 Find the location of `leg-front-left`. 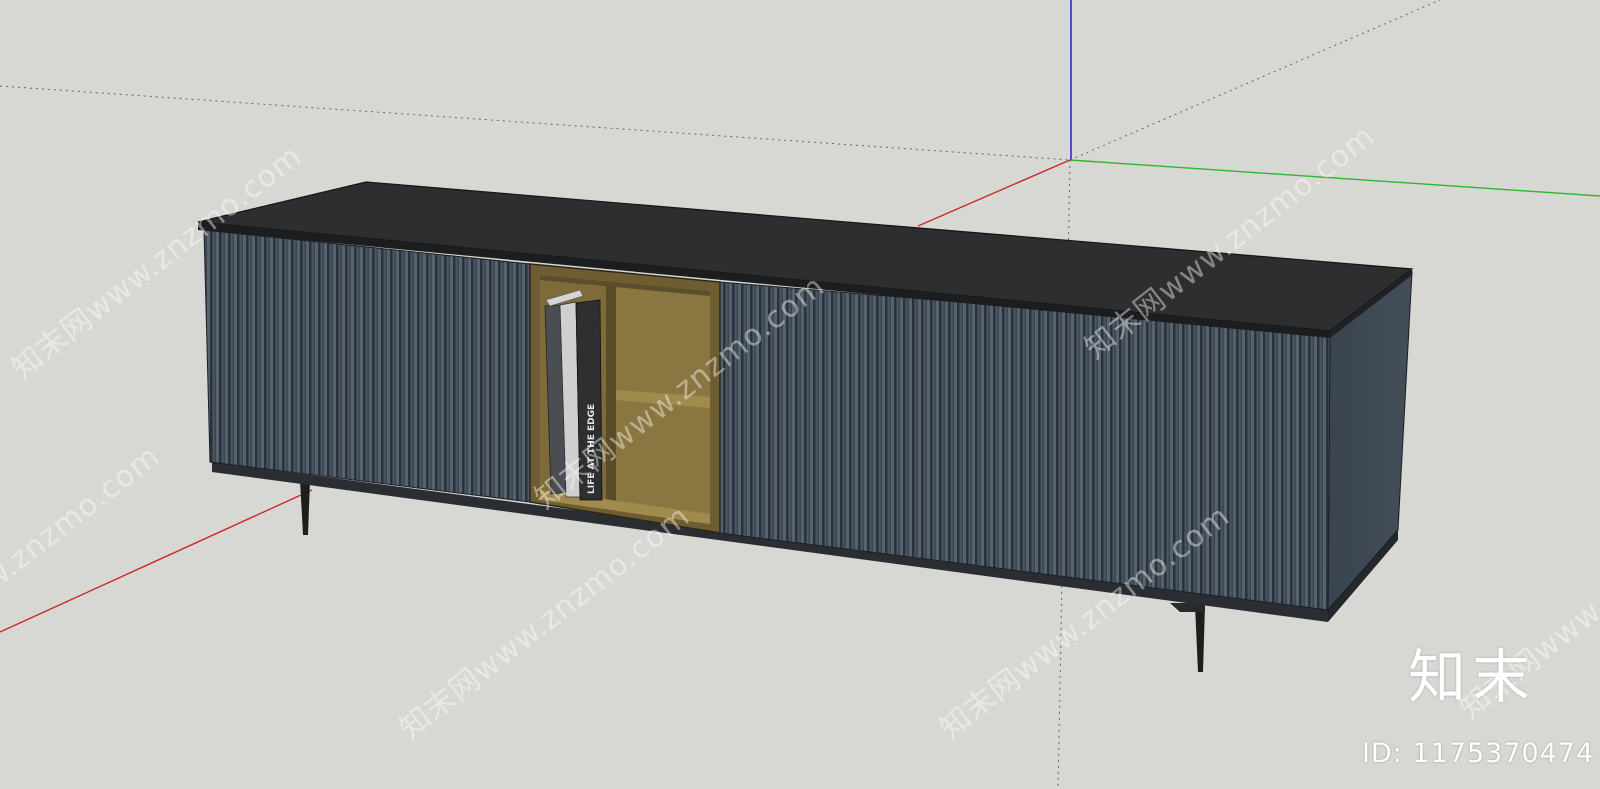

leg-front-left is located at coordinates (305, 507).